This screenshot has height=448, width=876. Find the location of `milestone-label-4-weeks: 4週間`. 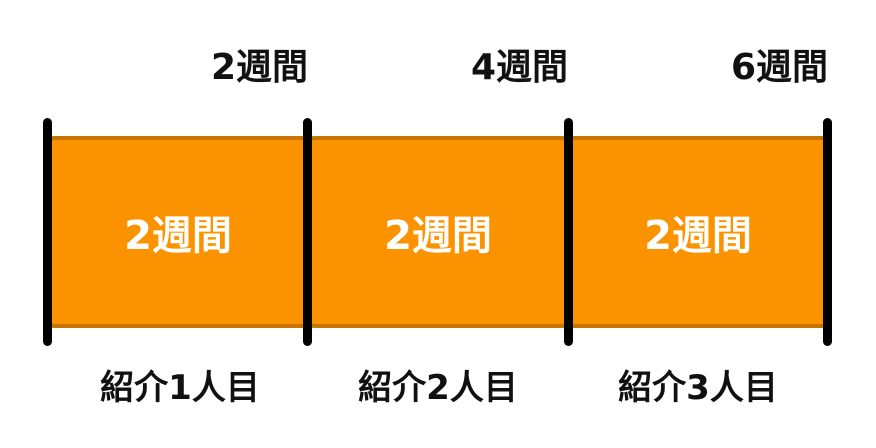

milestone-label-4-weeks: 4週間 is located at coordinates (519, 67).